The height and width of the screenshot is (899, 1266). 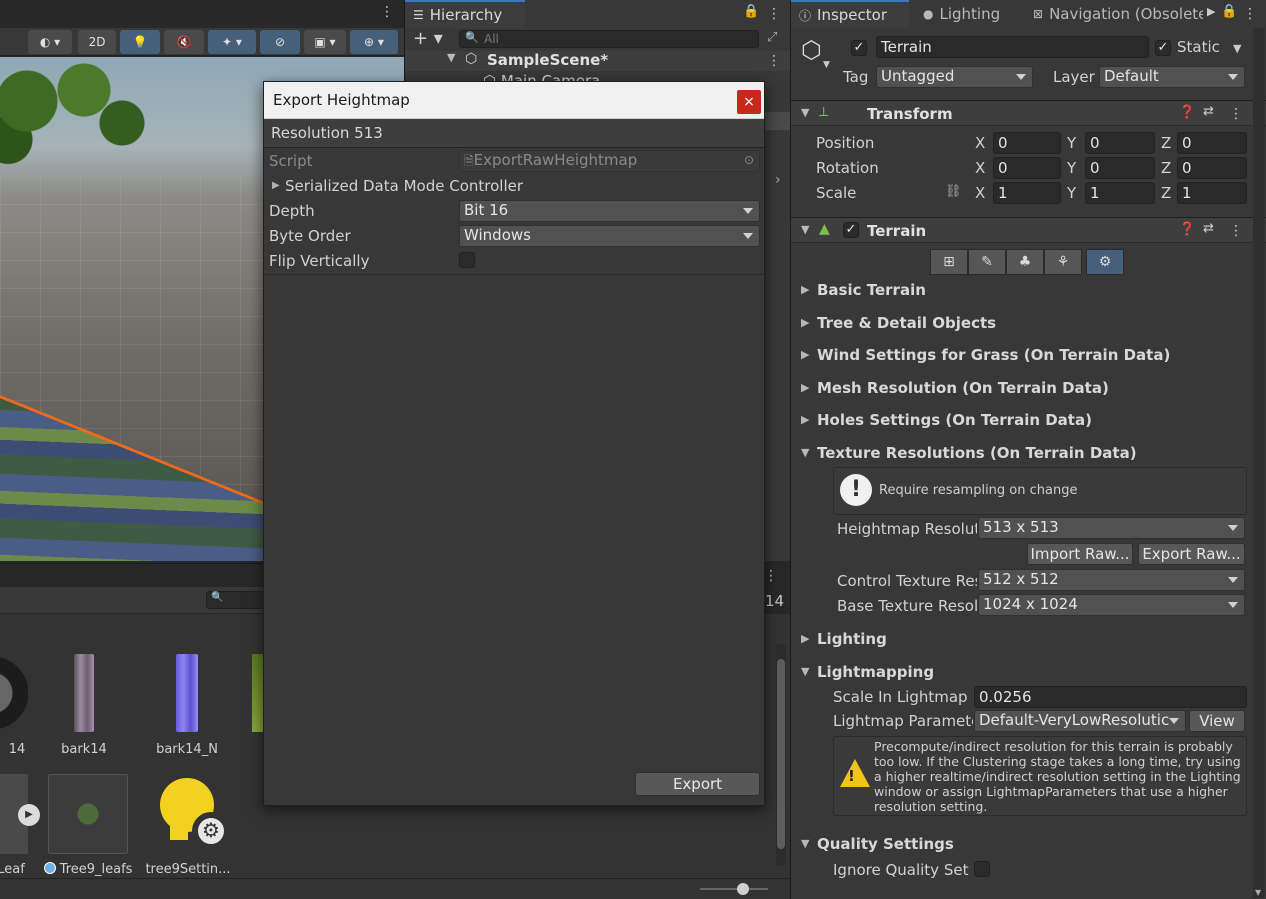 What do you see at coordinates (465, 14) in the screenshot?
I see `tab-hierarchy: ☰ Hierarchy` at bounding box center [465, 14].